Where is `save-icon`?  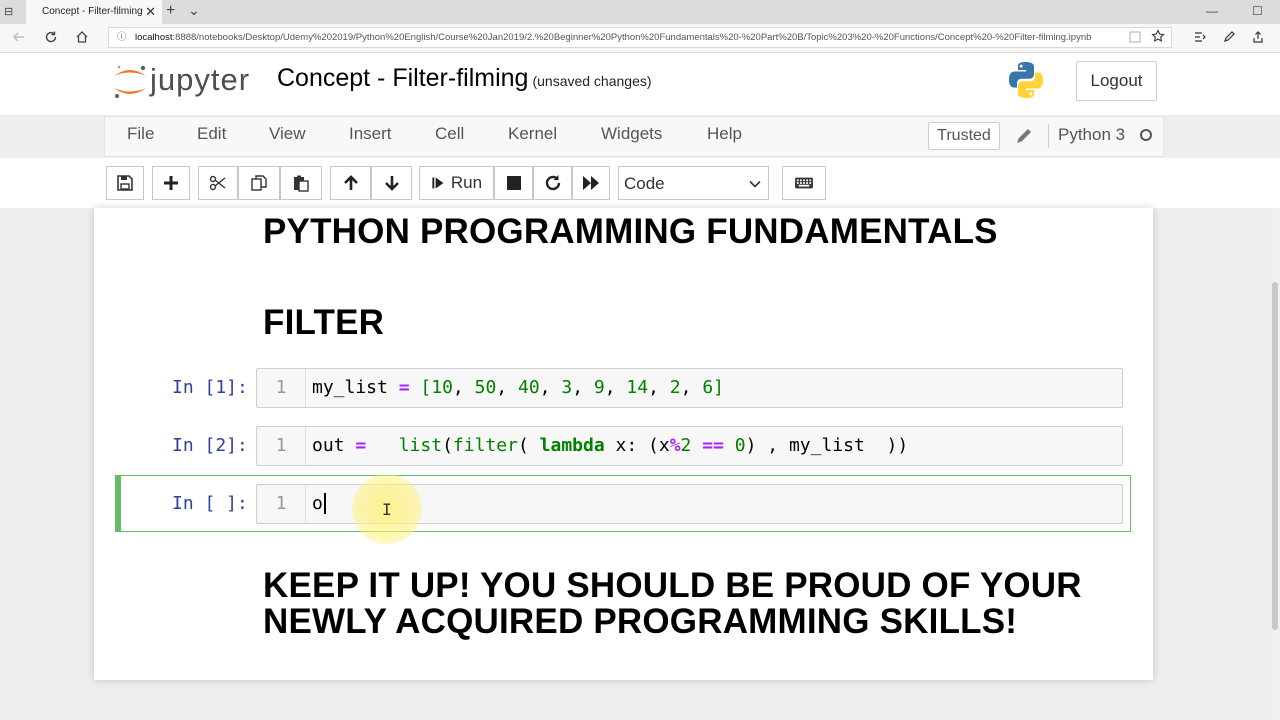 save-icon is located at coordinates (125, 183).